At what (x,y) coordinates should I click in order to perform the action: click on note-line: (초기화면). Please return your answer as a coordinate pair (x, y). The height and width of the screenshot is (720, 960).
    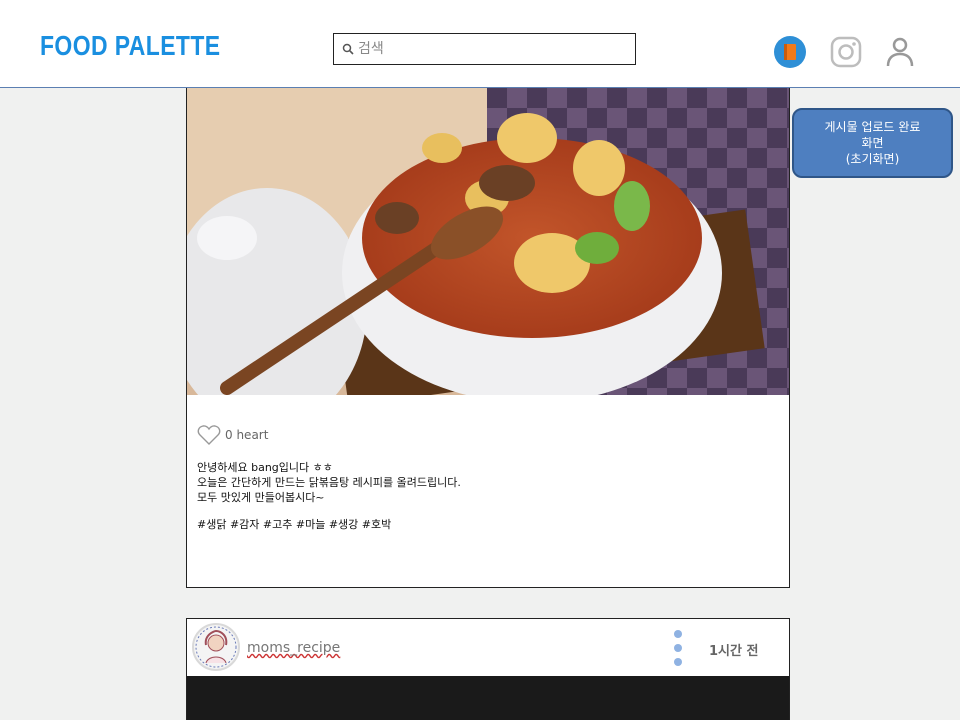
    Looking at the image, I should click on (872, 159).